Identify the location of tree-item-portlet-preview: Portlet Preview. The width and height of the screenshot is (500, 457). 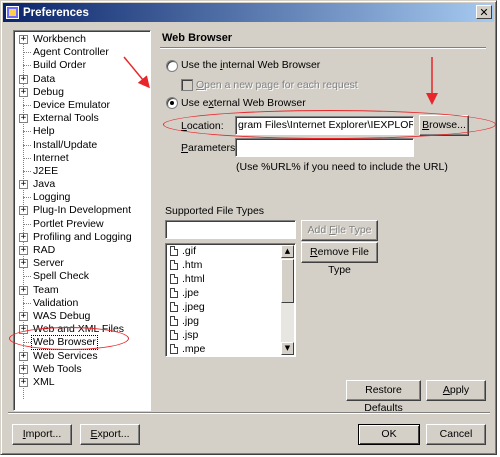
(82, 224).